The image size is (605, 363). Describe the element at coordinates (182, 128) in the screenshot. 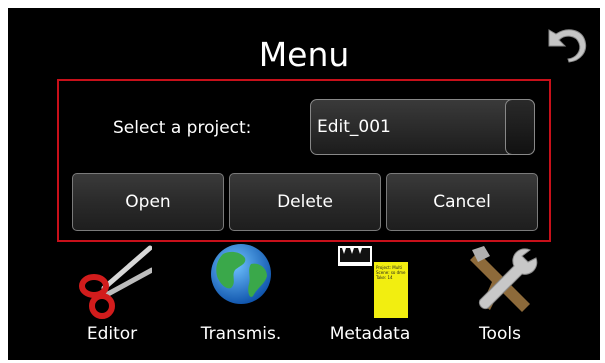

I see `select-project-label: Select a project:` at that location.